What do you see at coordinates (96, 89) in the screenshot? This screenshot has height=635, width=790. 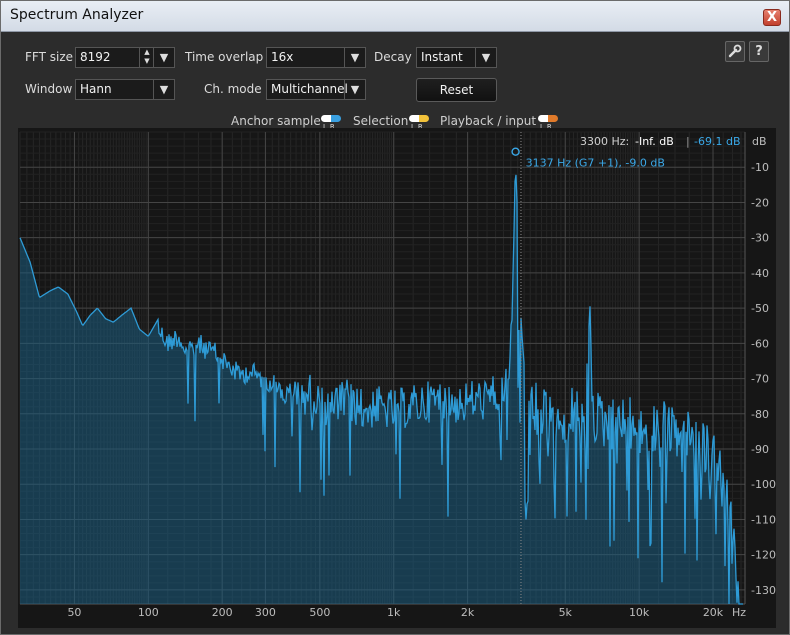 I see `window-value: Hann` at bounding box center [96, 89].